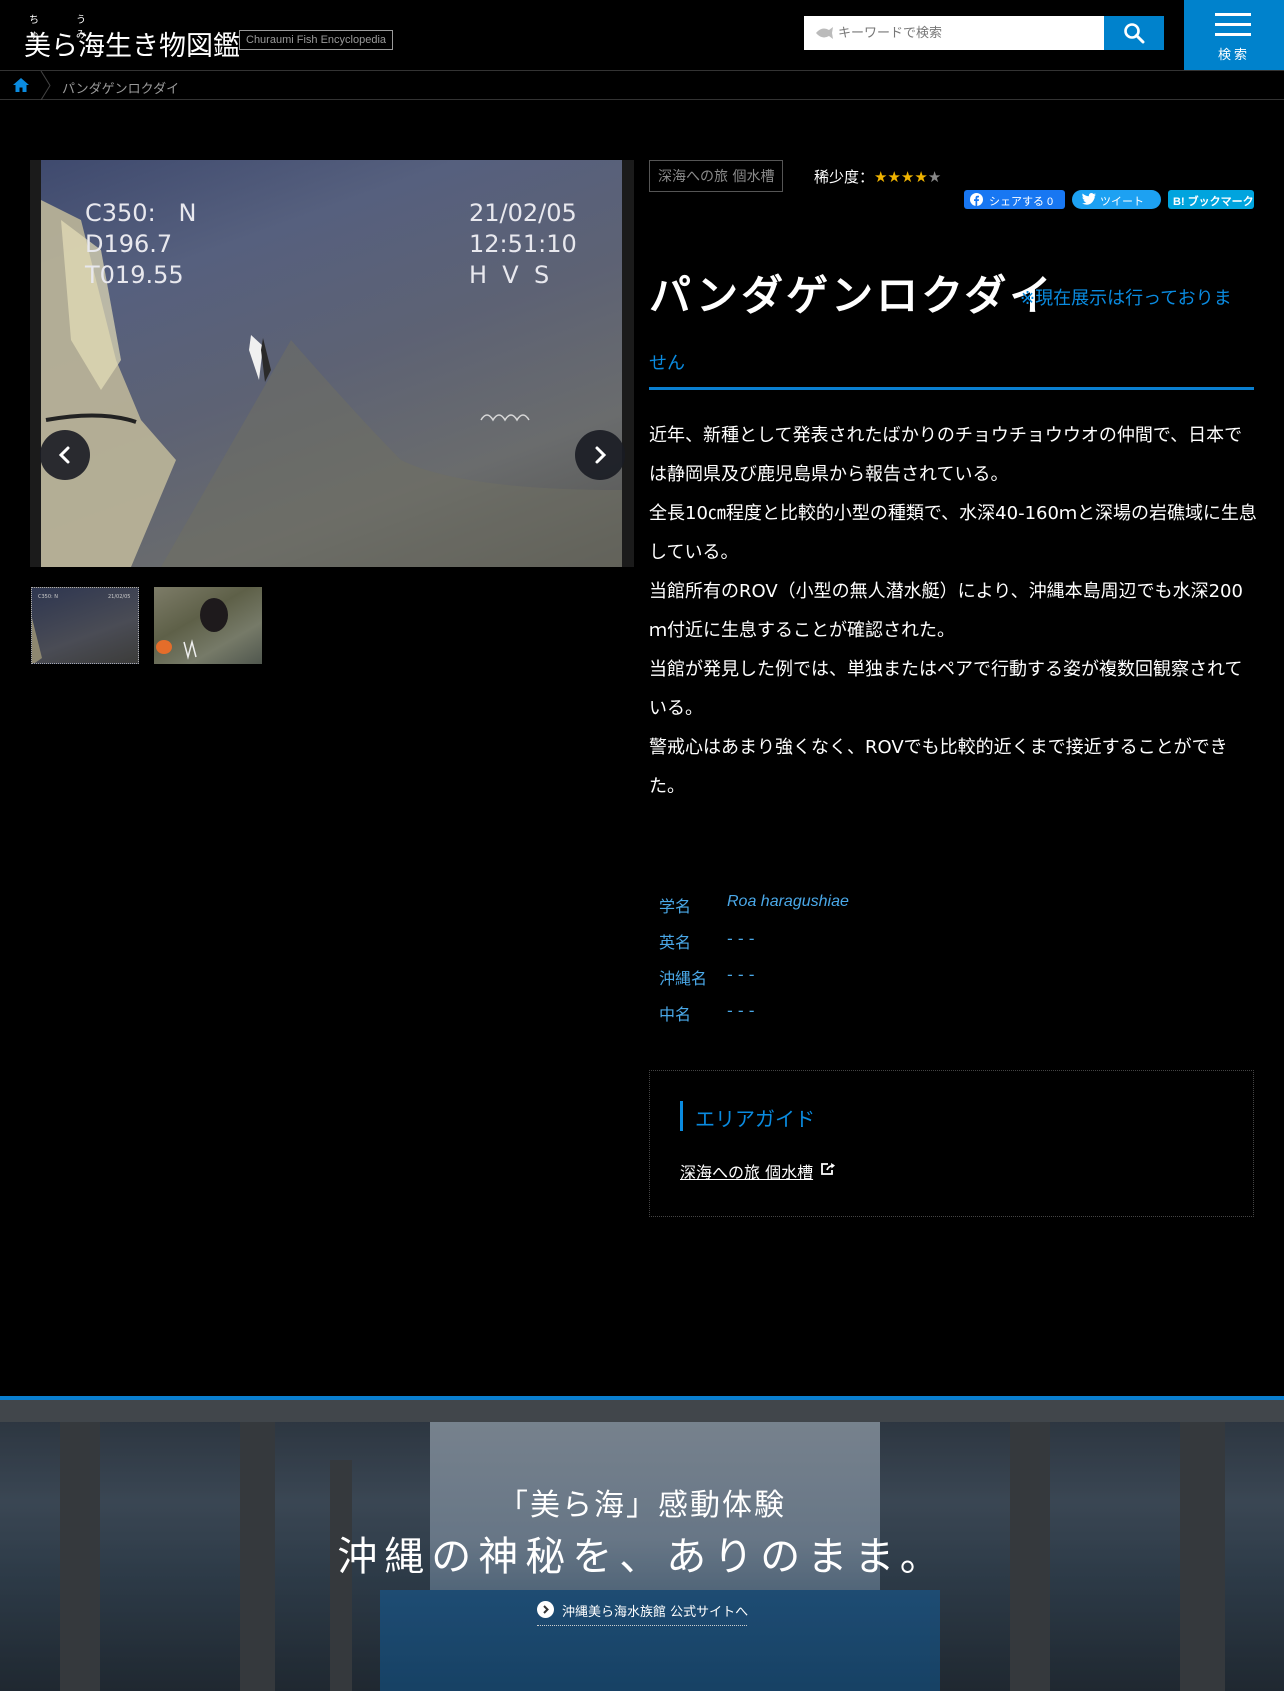 This screenshot has height=1691, width=1284. What do you see at coordinates (523, 244) in the screenshot?
I see `photo-overlay-right: 21/02/05 12:51:10 H V S` at bounding box center [523, 244].